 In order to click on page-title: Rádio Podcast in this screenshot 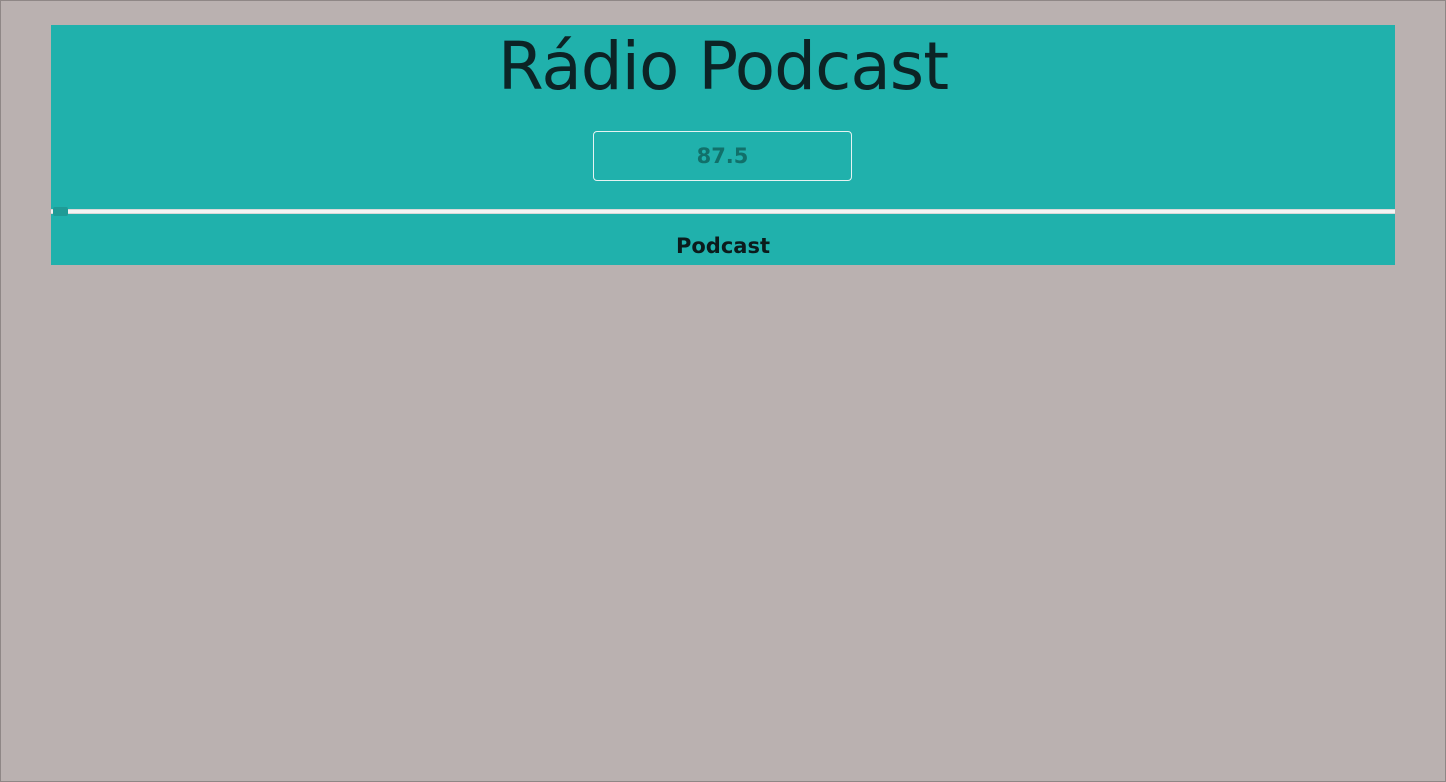, I will do `click(723, 66)`.